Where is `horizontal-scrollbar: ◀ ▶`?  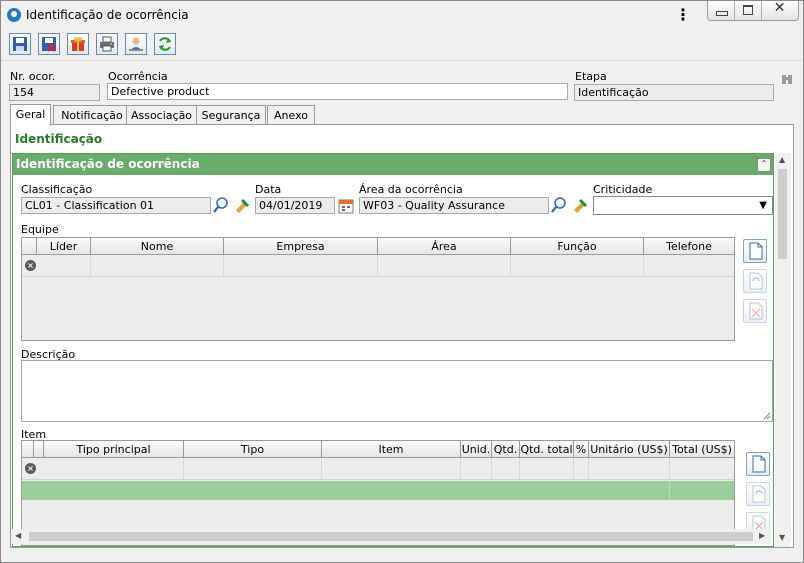 horizontal-scrollbar: ◀ ▶ is located at coordinates (391, 536).